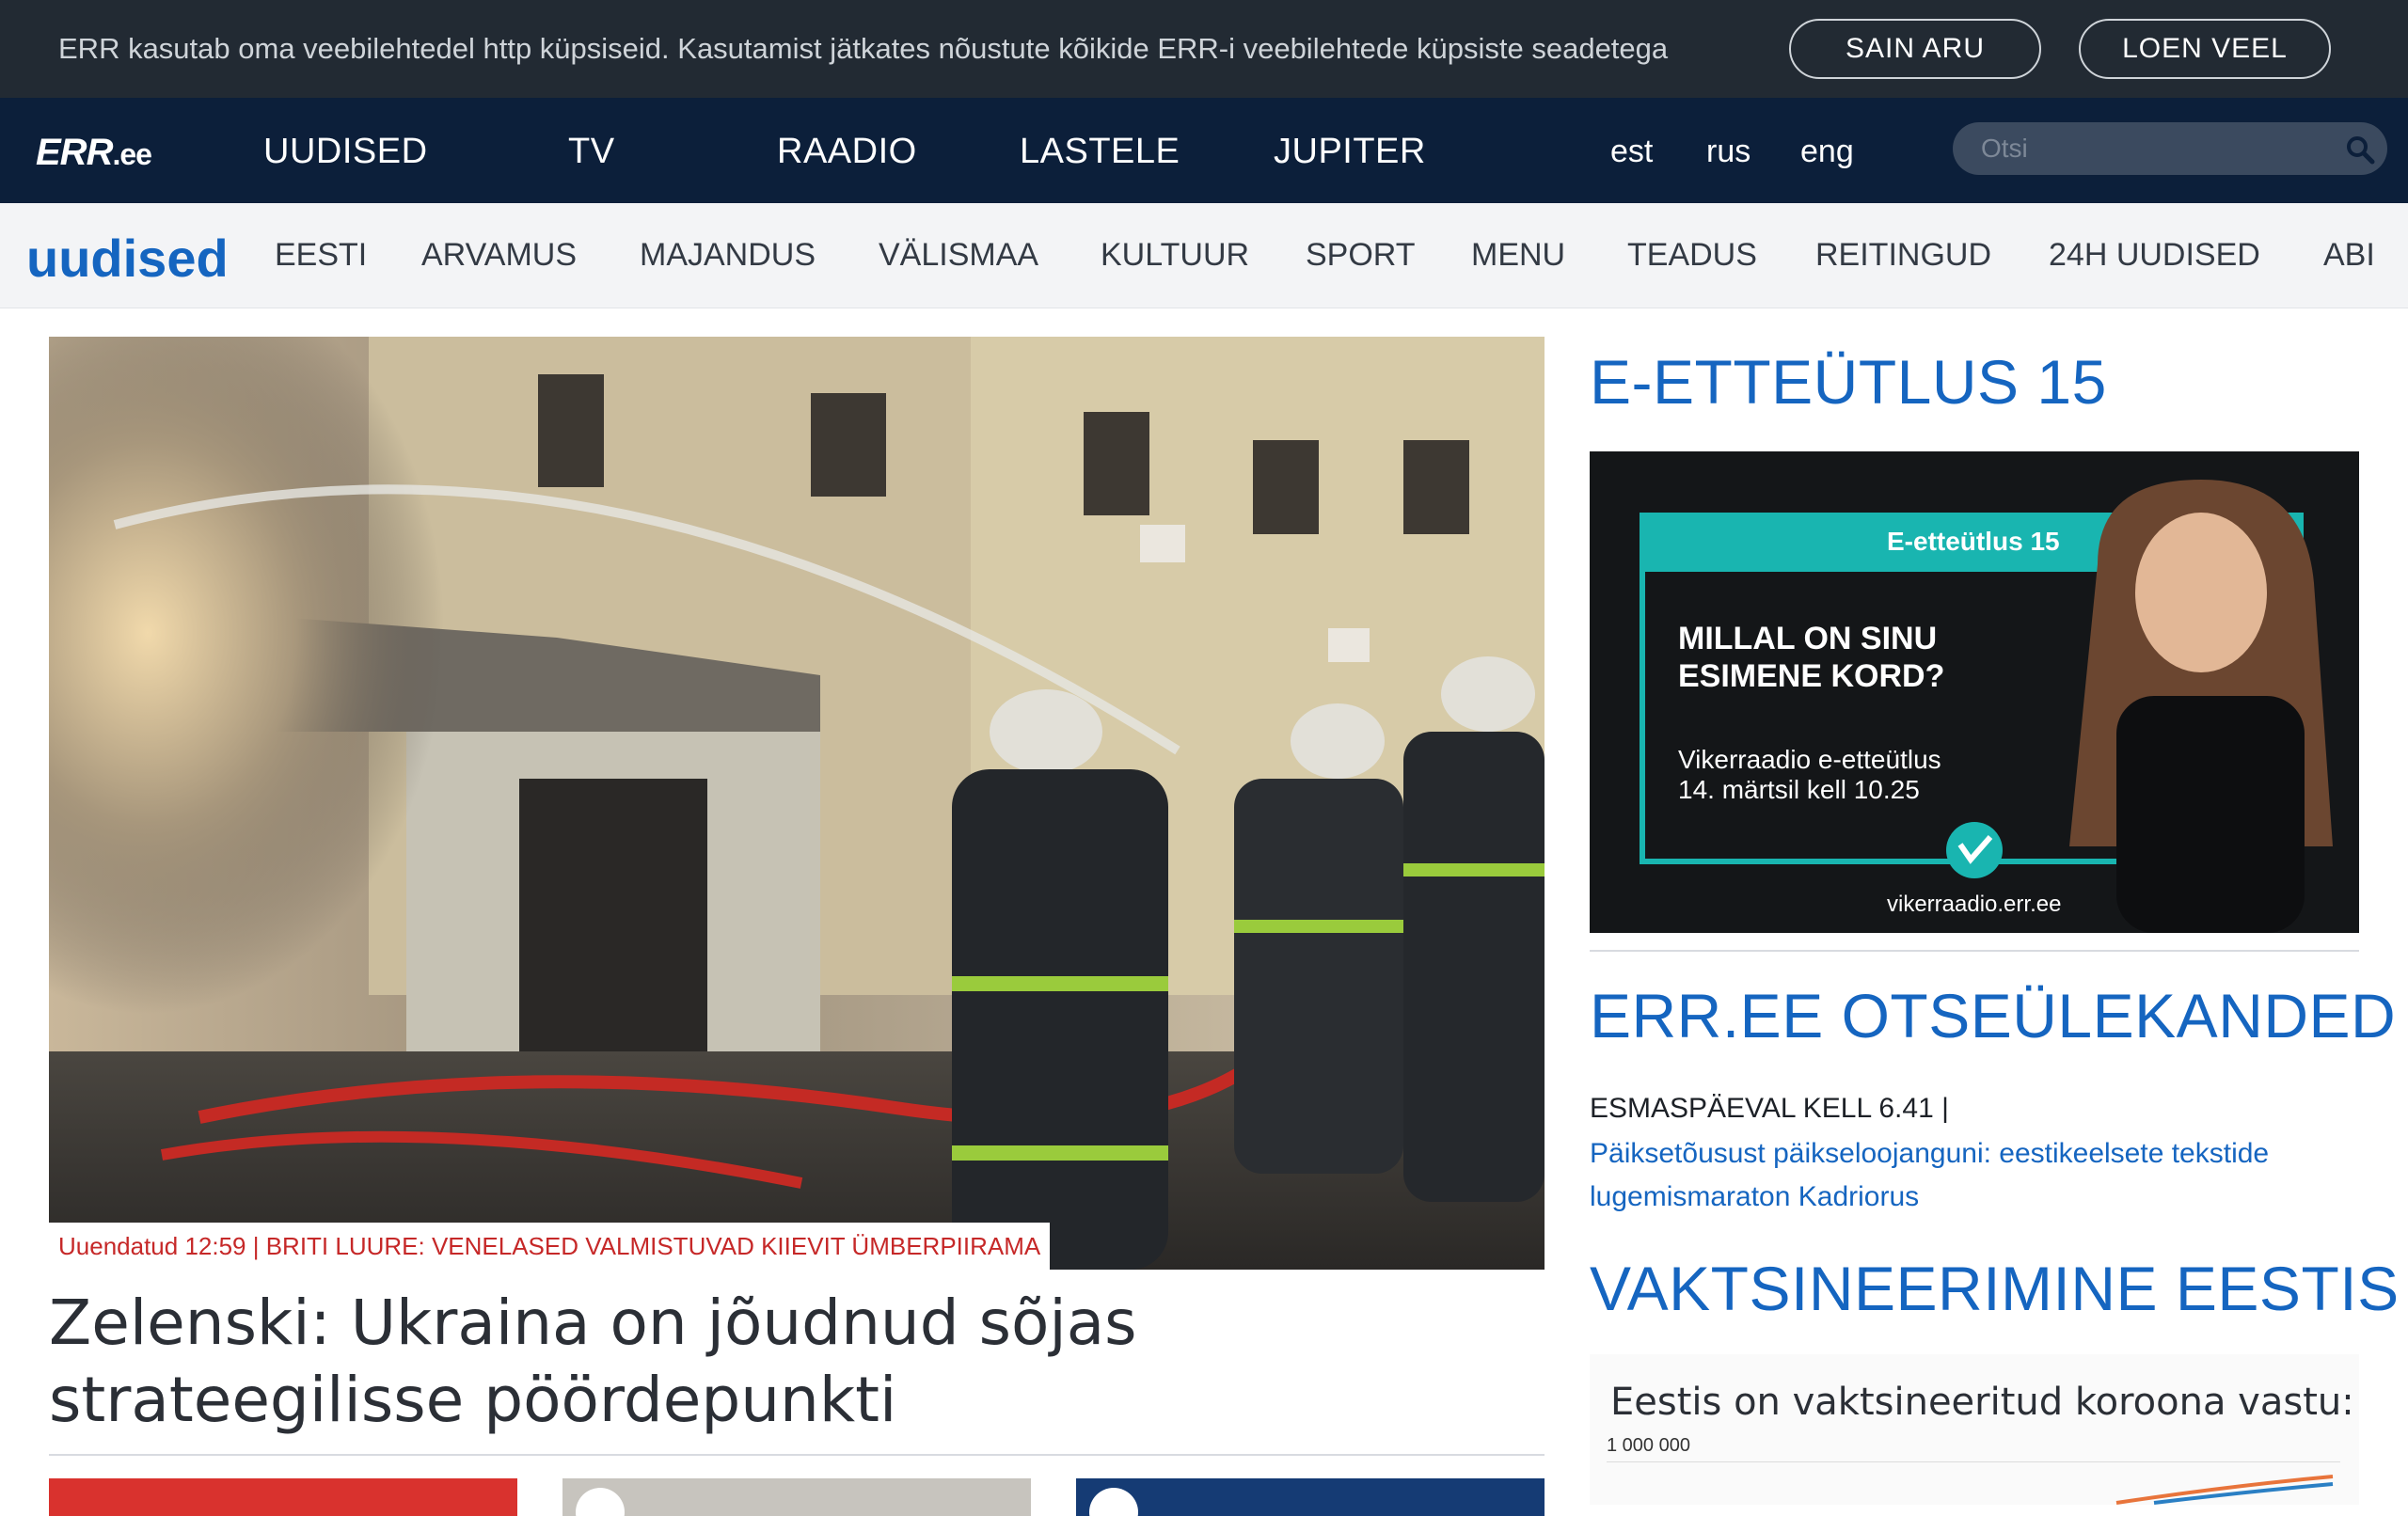  What do you see at coordinates (2205, 49) in the screenshot?
I see `cookie-read-more-button: LOEN VEEL` at bounding box center [2205, 49].